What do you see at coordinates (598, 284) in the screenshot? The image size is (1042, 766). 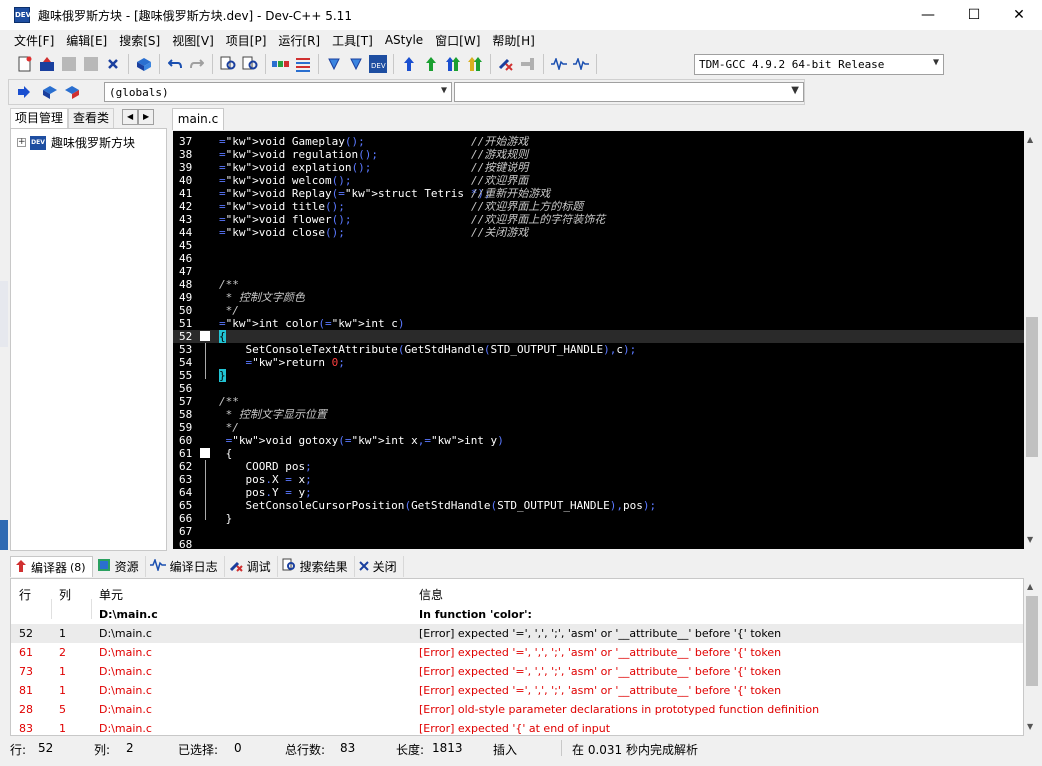 I see `code-line: 48 /**` at bounding box center [598, 284].